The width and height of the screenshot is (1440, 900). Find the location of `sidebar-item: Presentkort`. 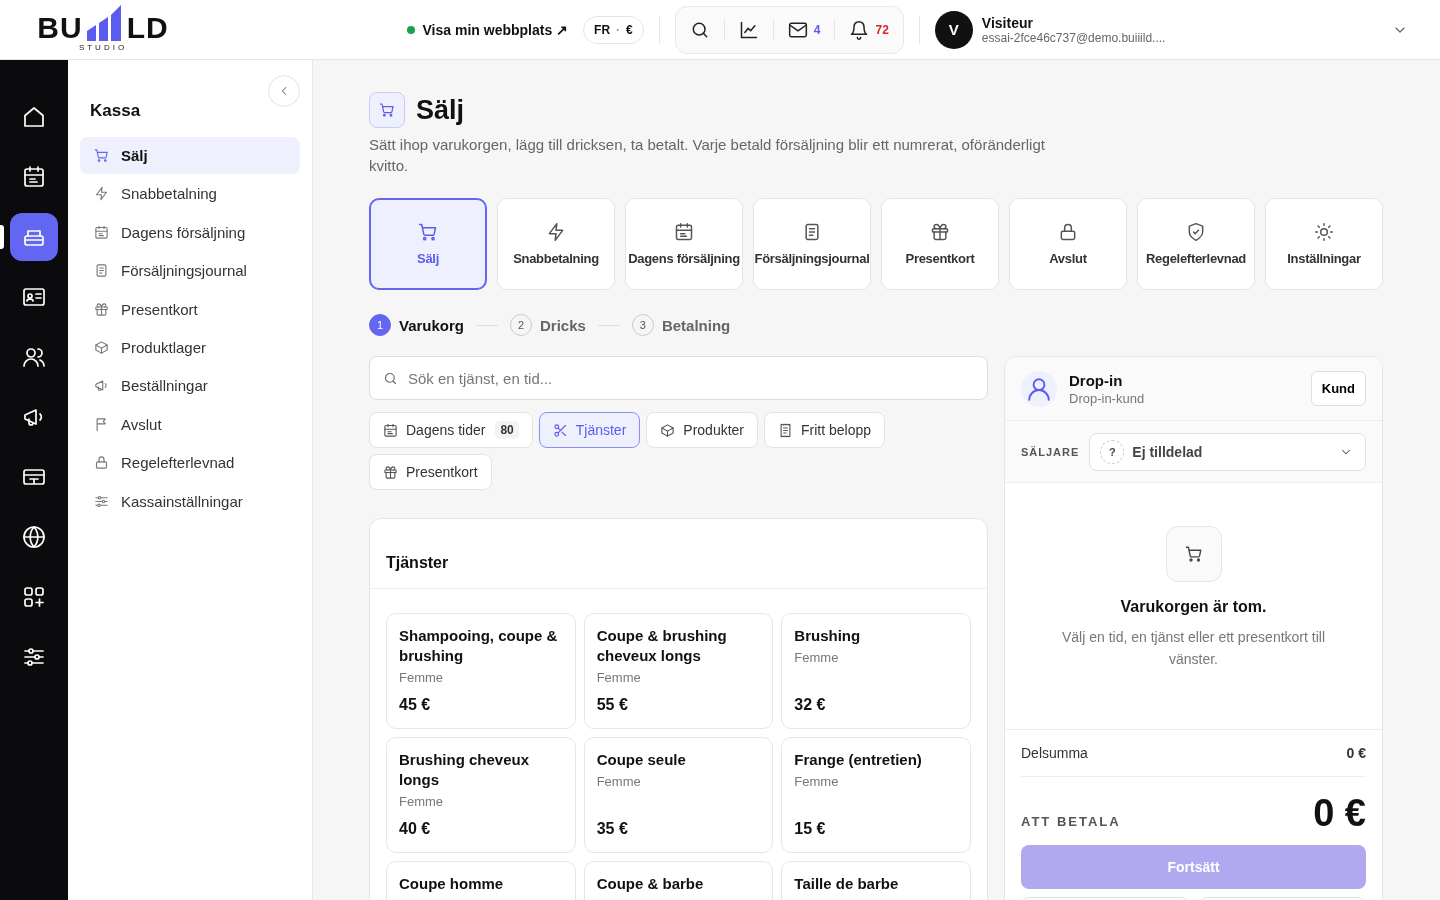

sidebar-item: Presentkort is located at coordinates (190, 309).